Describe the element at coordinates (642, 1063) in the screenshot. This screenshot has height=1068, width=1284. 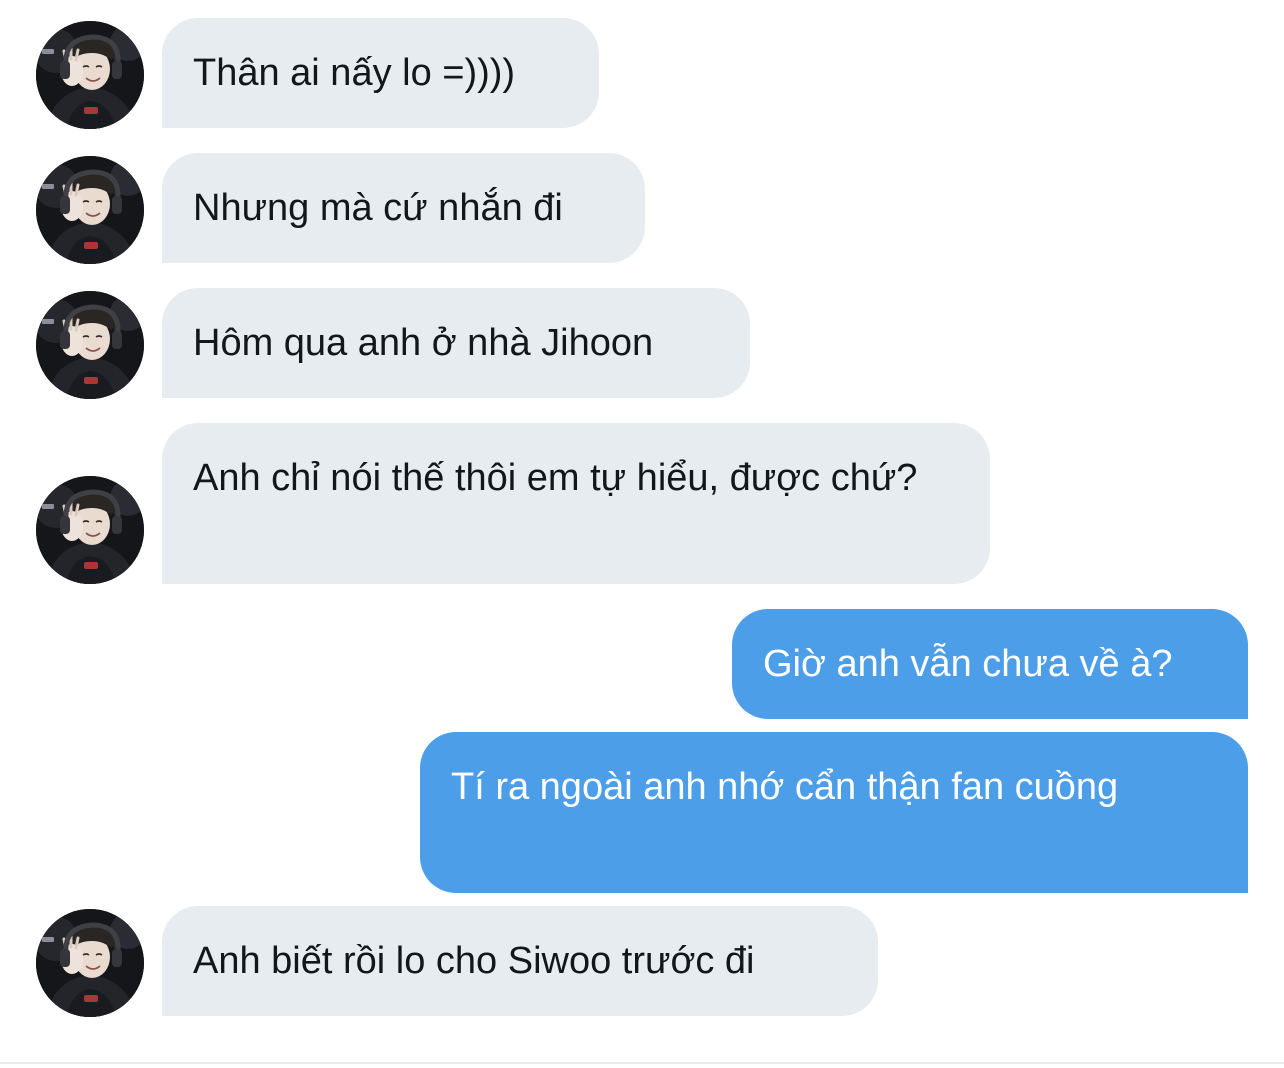
I see `composer-divider` at that location.